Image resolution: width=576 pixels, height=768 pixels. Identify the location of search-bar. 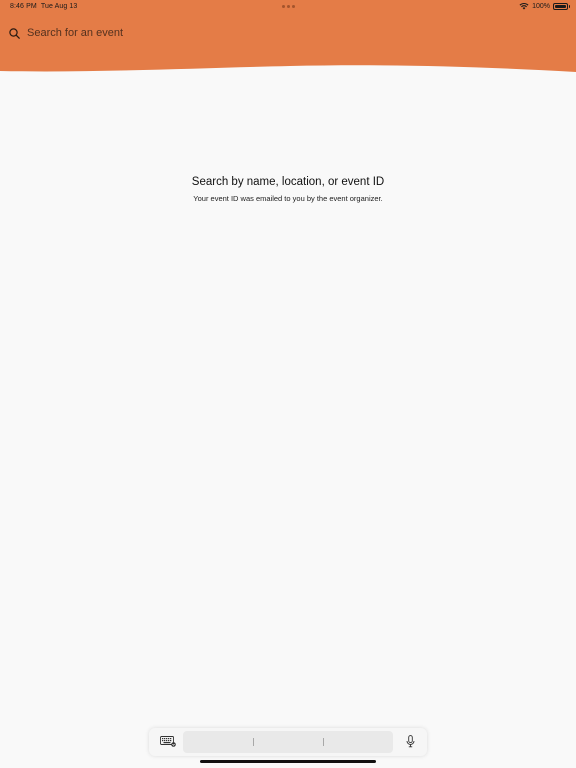
(118, 33).